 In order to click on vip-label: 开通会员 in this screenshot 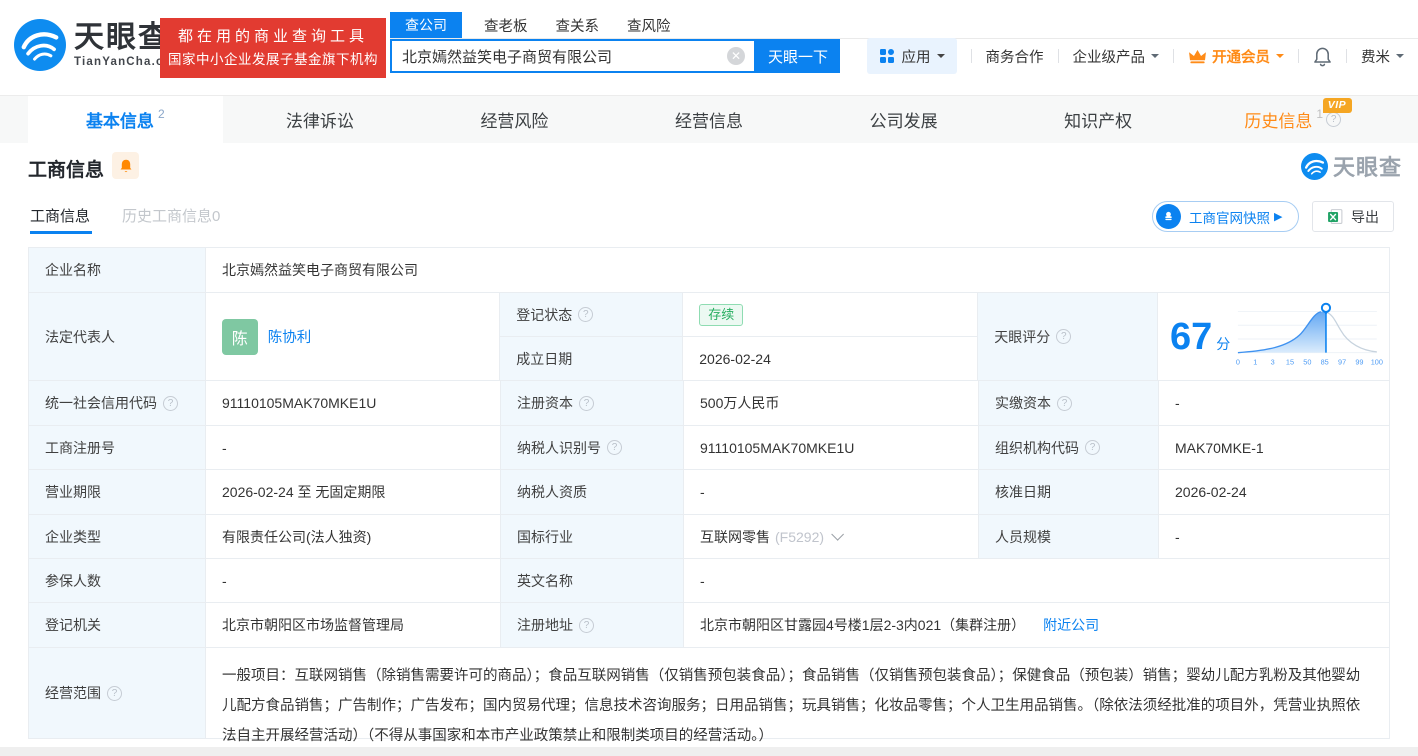, I will do `click(1241, 57)`.